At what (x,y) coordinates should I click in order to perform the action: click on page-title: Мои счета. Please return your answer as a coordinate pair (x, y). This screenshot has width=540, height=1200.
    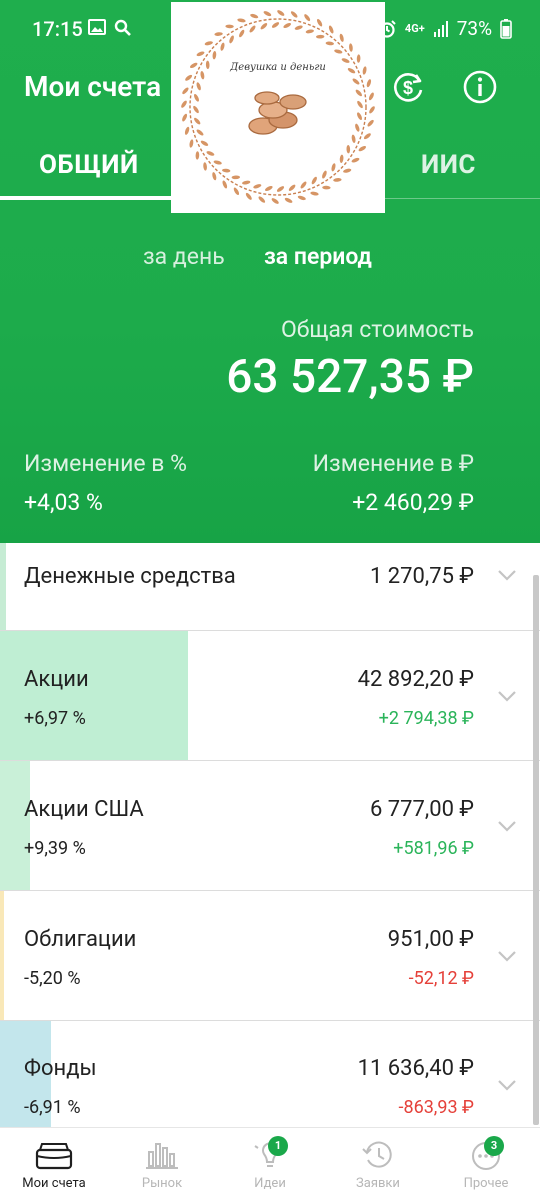
    Looking at the image, I should click on (93, 86).